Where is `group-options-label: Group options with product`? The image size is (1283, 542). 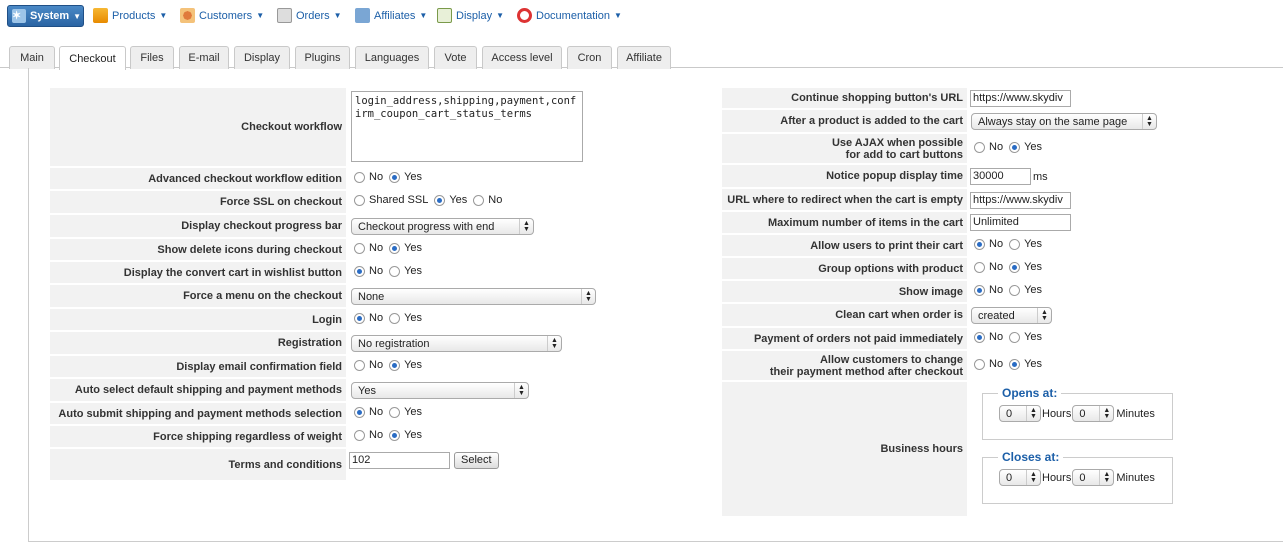 group-options-label: Group options with product is located at coordinates (844, 269).